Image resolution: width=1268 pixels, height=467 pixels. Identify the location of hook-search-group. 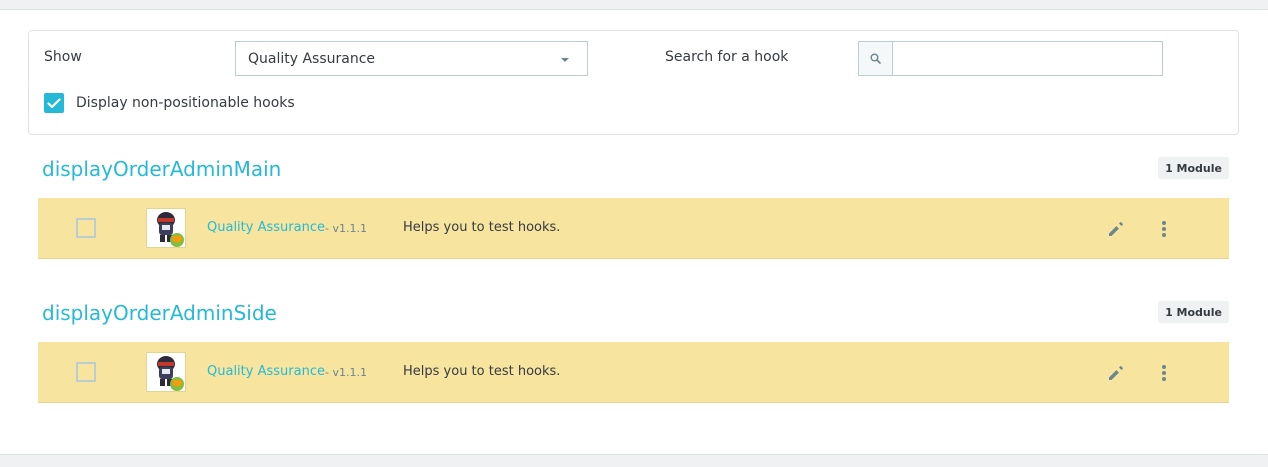
(1010, 58).